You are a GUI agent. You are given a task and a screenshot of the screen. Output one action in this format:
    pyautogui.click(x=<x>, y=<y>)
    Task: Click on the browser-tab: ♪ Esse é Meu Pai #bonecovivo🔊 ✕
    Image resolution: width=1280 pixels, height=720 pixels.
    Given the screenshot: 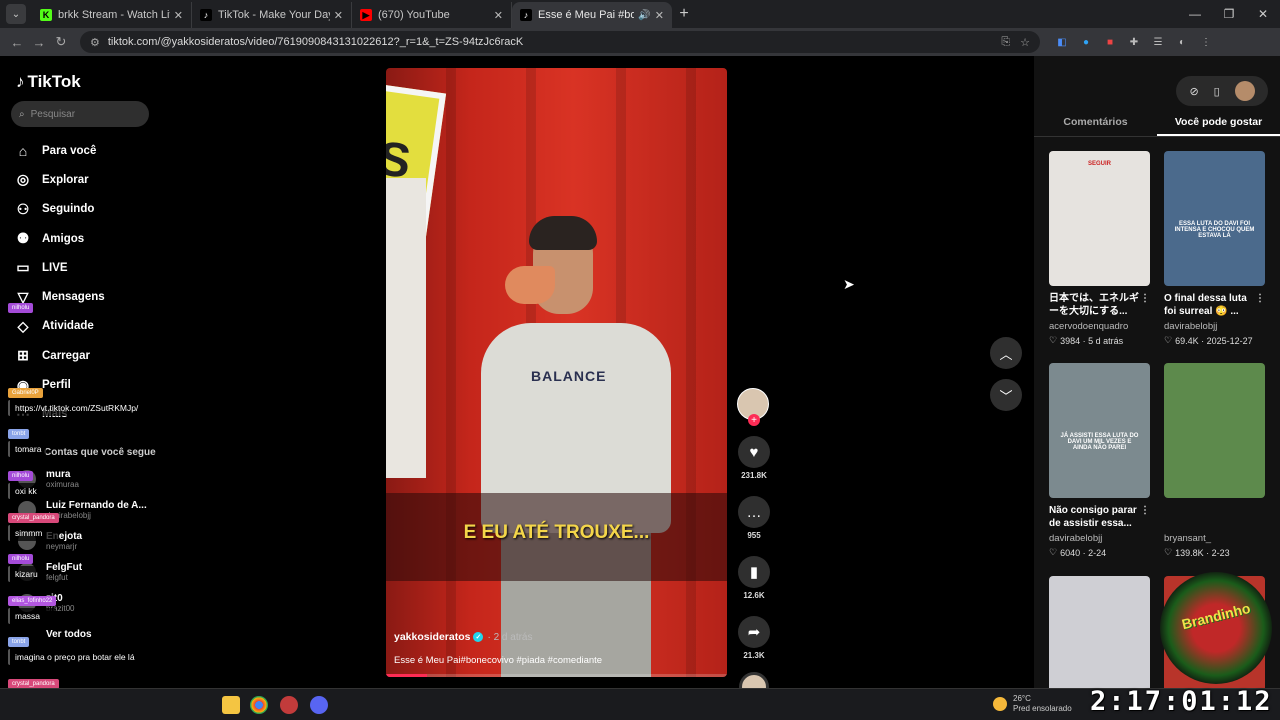 What is the action you would take?
    pyautogui.click(x=592, y=15)
    